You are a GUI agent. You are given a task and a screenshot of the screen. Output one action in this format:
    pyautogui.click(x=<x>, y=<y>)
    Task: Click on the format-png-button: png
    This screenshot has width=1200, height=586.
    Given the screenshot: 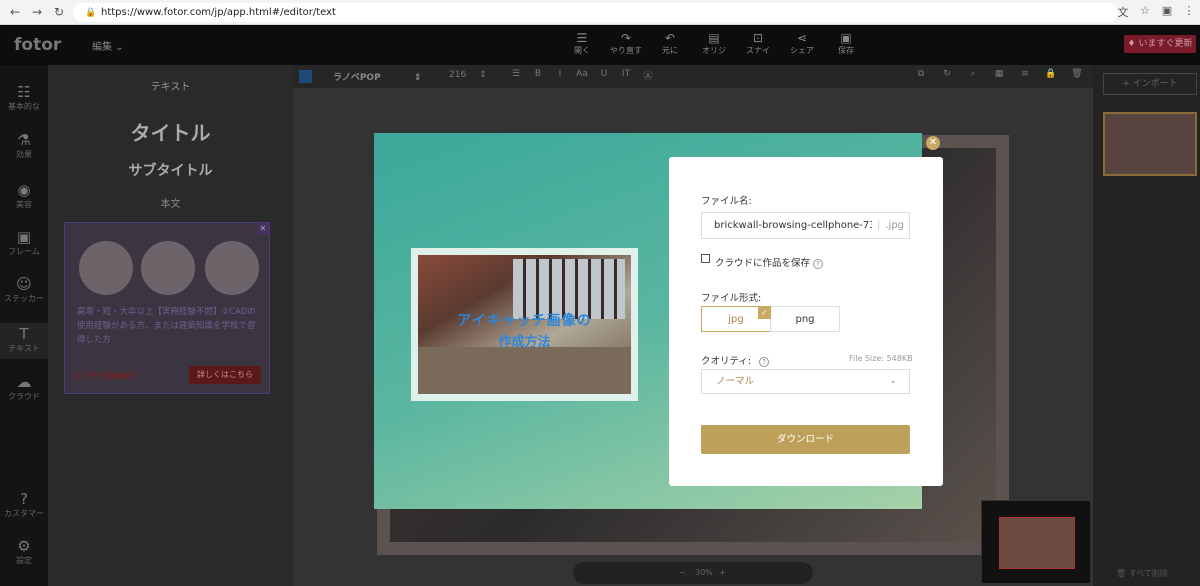 What is the action you would take?
    pyautogui.click(x=805, y=319)
    